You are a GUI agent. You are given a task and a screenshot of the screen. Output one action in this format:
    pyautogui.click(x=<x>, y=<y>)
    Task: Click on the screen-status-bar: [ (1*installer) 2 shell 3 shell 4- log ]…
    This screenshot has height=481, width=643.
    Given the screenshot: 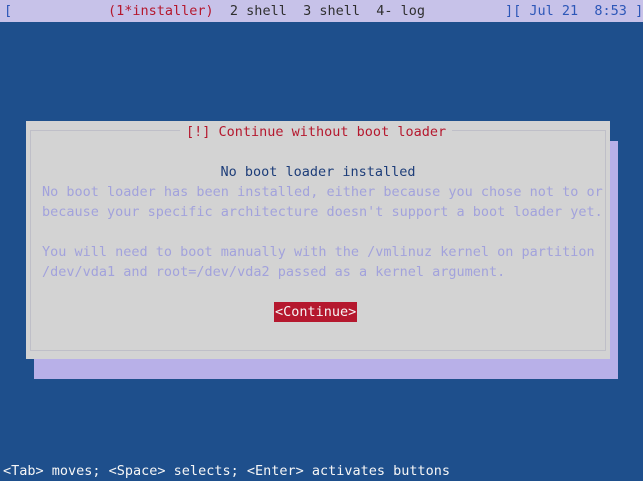 What is the action you would take?
    pyautogui.click(x=321, y=11)
    